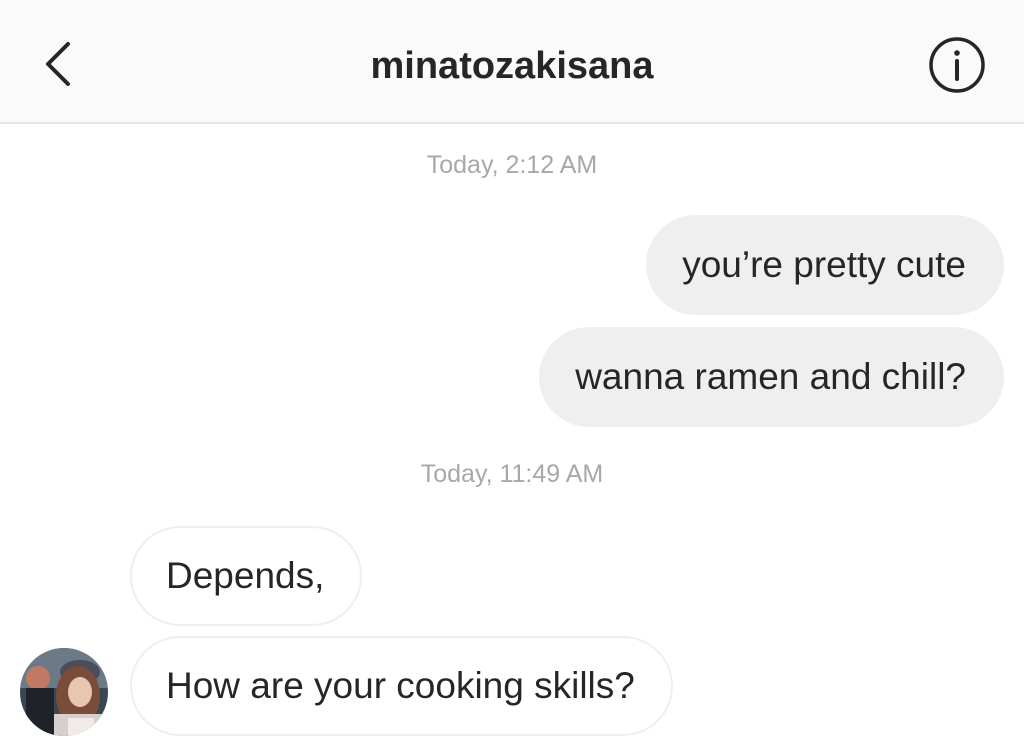  I want to click on sent-message-bubble: you’re pretty cute, so click(825, 265).